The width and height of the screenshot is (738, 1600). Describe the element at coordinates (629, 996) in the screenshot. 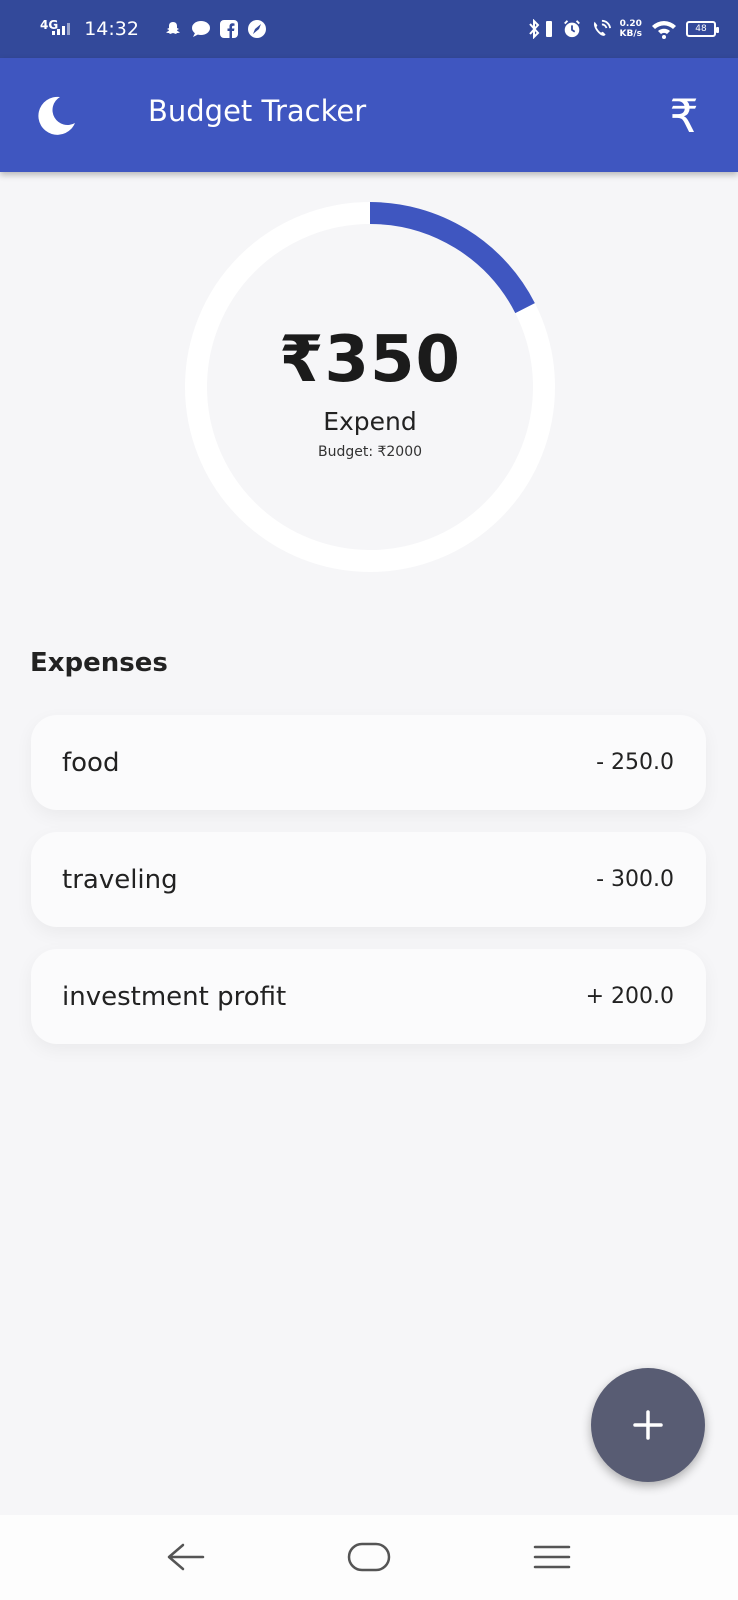

I see `expense-amount: + 200.0` at that location.